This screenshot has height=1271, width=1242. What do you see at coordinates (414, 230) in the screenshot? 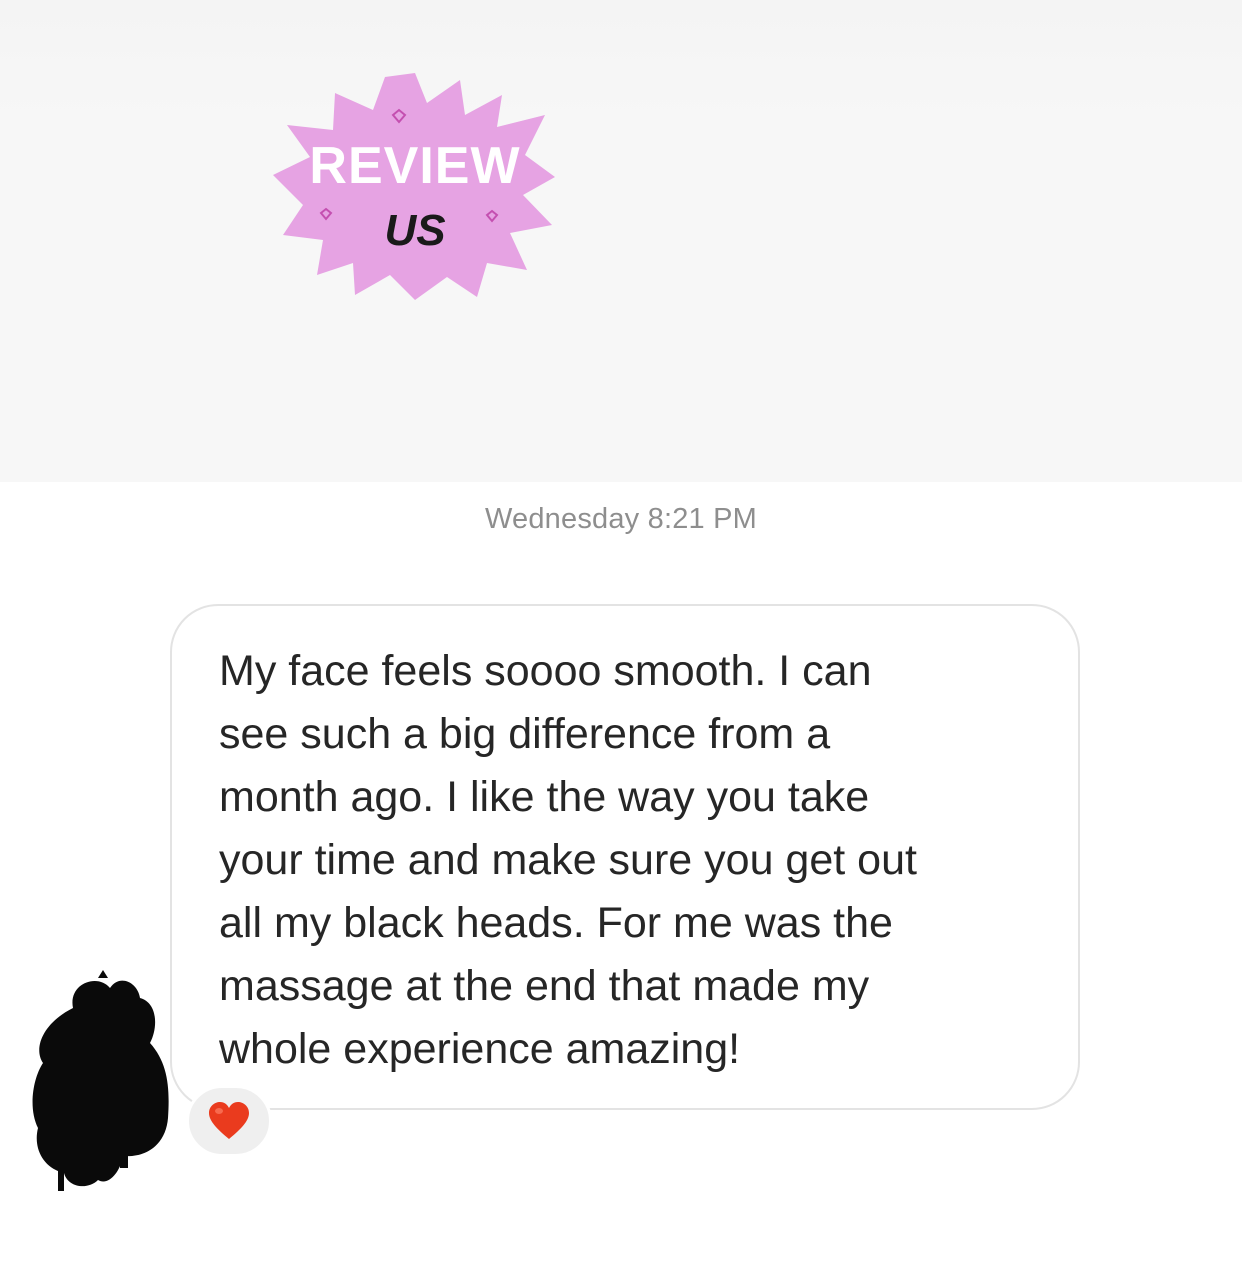
I see `sticker-text-us: US` at bounding box center [414, 230].